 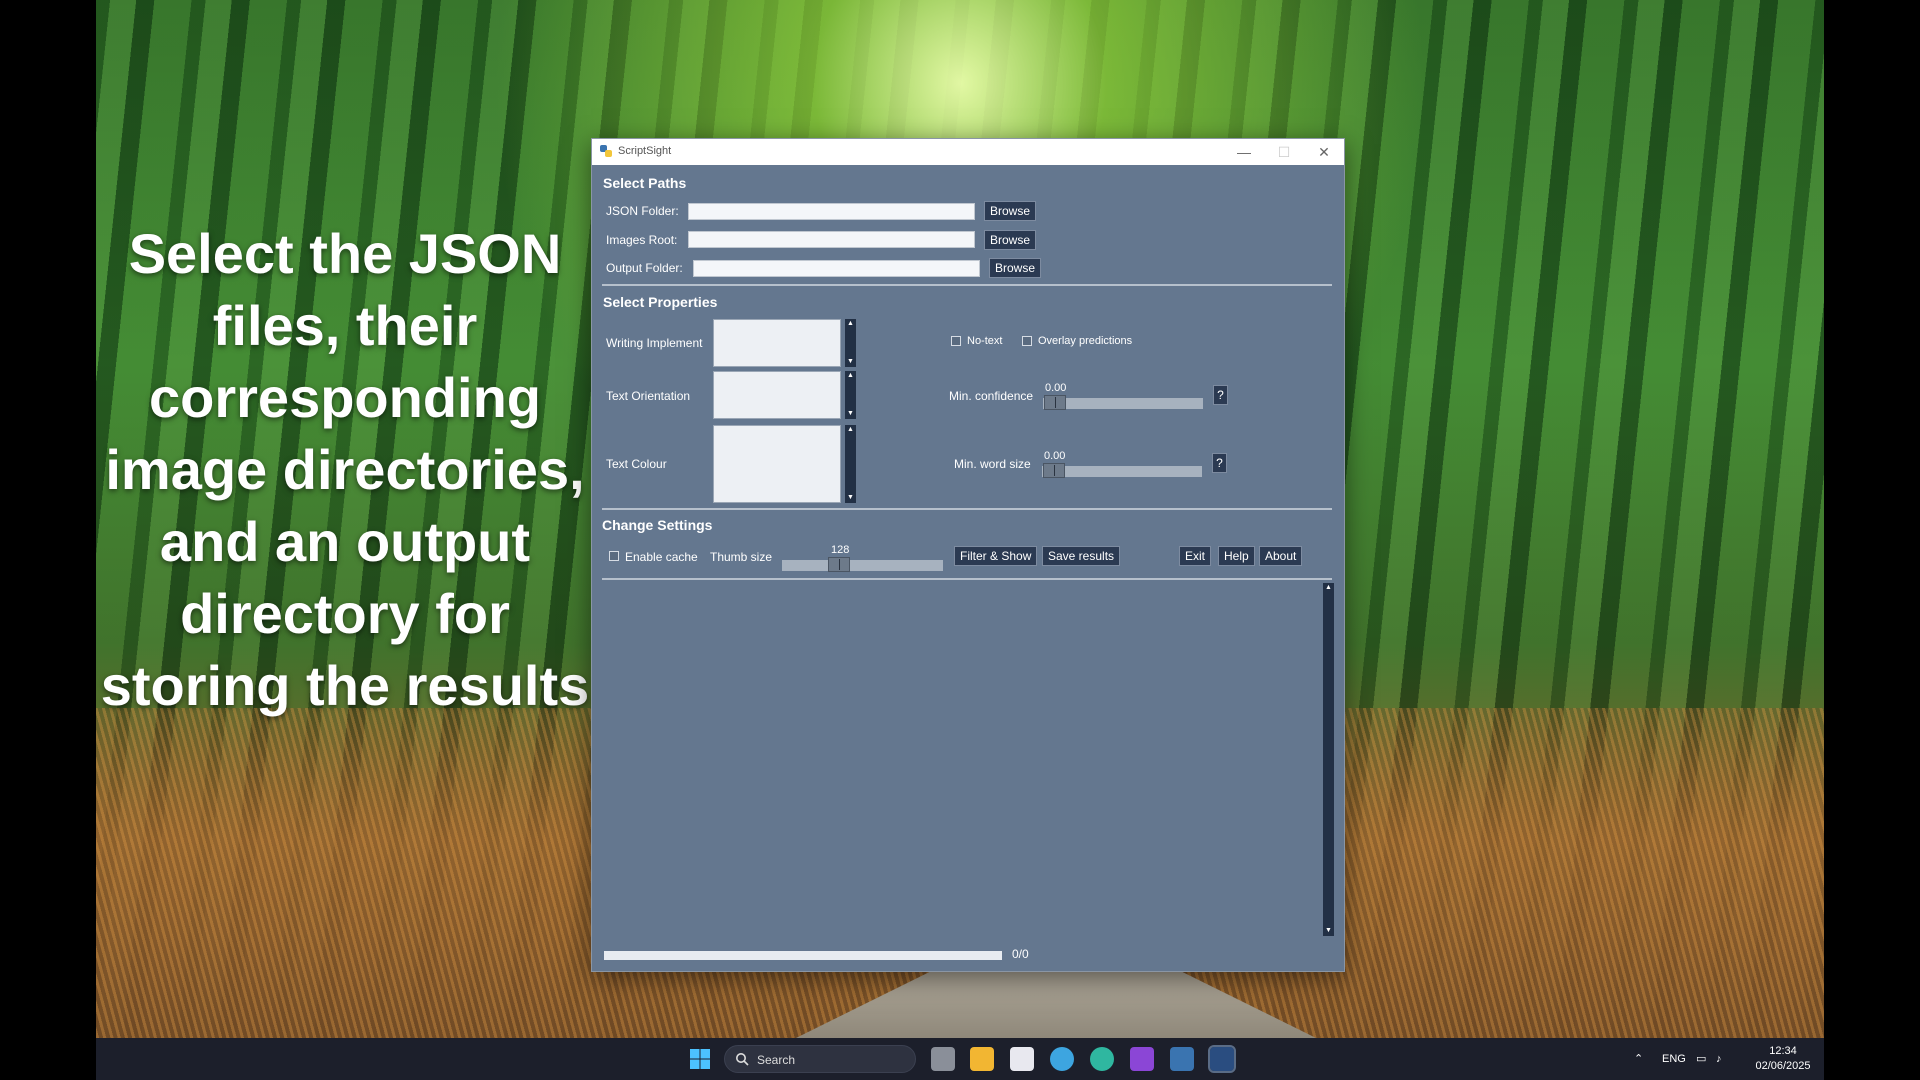 What do you see at coordinates (831, 211) in the screenshot?
I see `json-folder-input` at bounding box center [831, 211].